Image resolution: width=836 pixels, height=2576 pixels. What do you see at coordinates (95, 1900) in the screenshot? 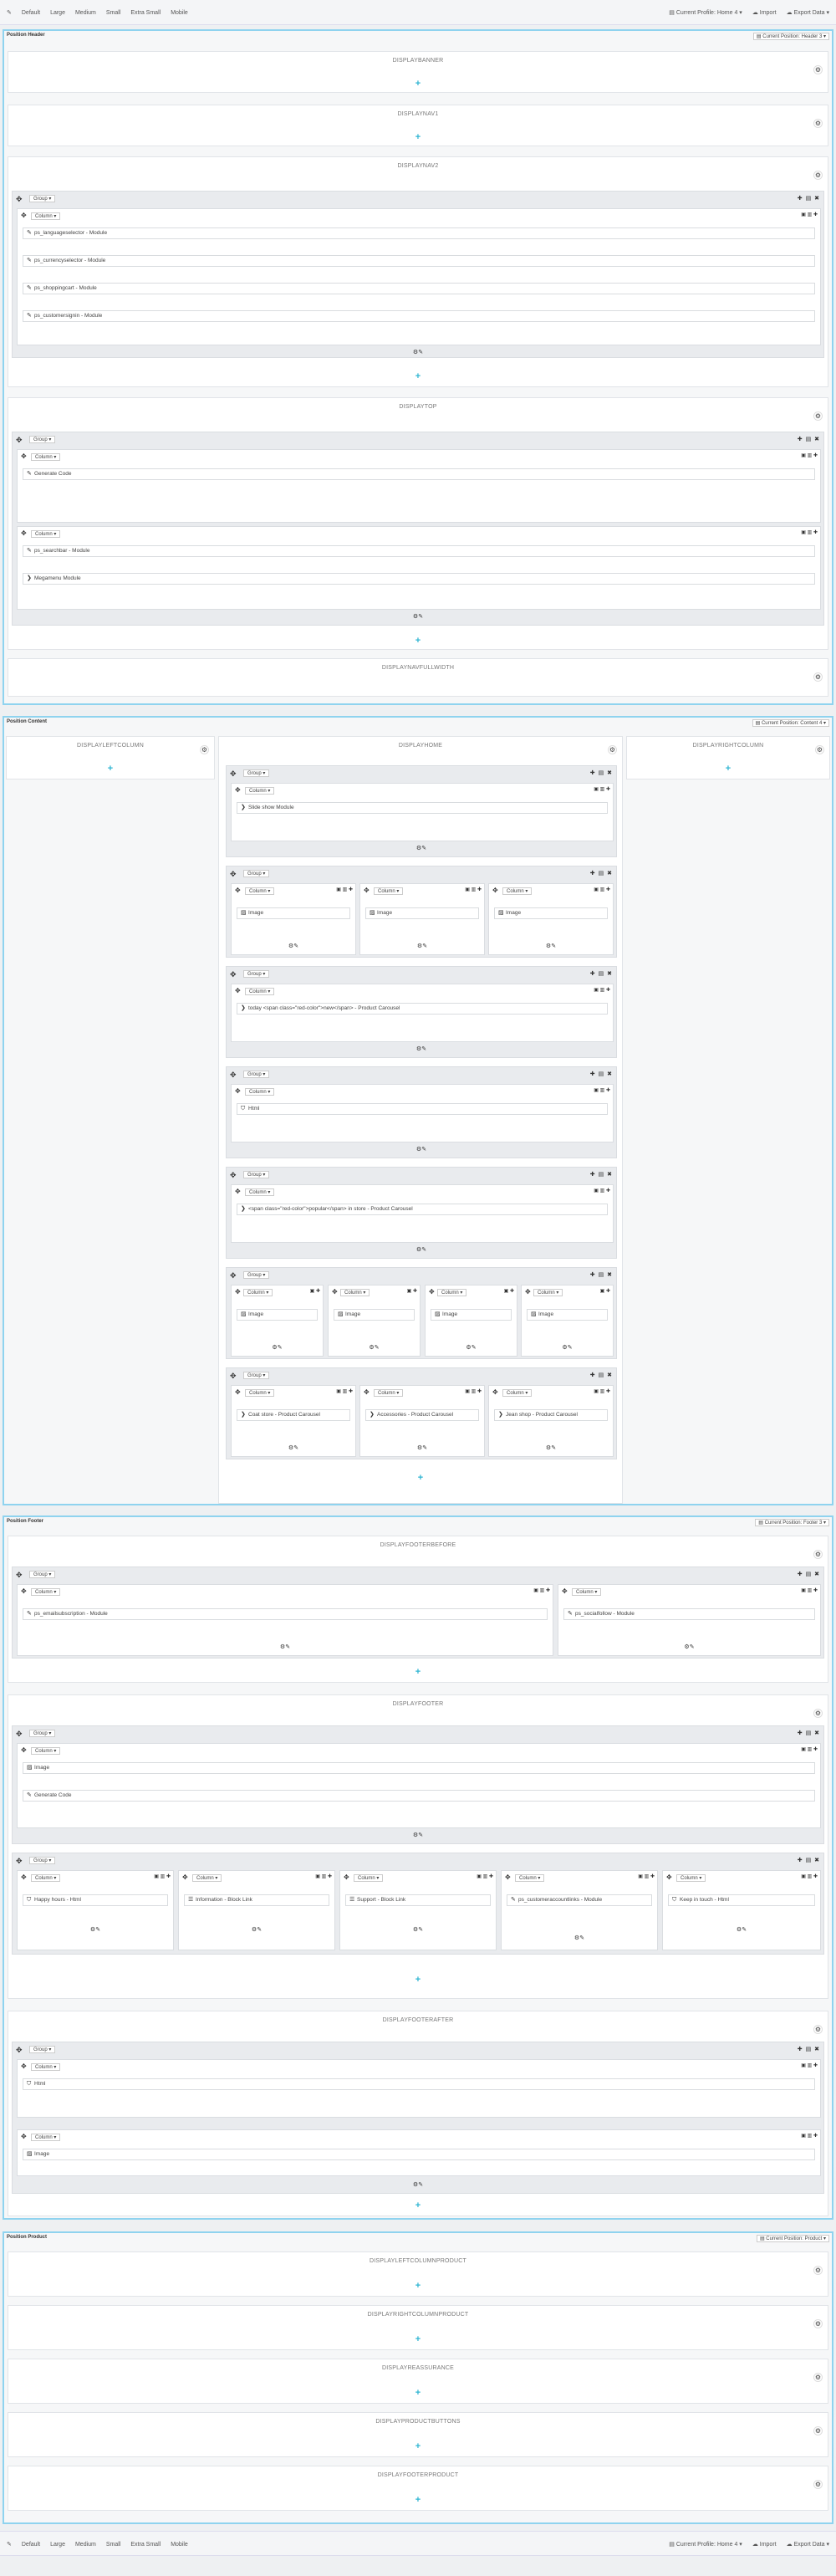
I see `widget: ⛉ Happy hours - Html` at bounding box center [95, 1900].